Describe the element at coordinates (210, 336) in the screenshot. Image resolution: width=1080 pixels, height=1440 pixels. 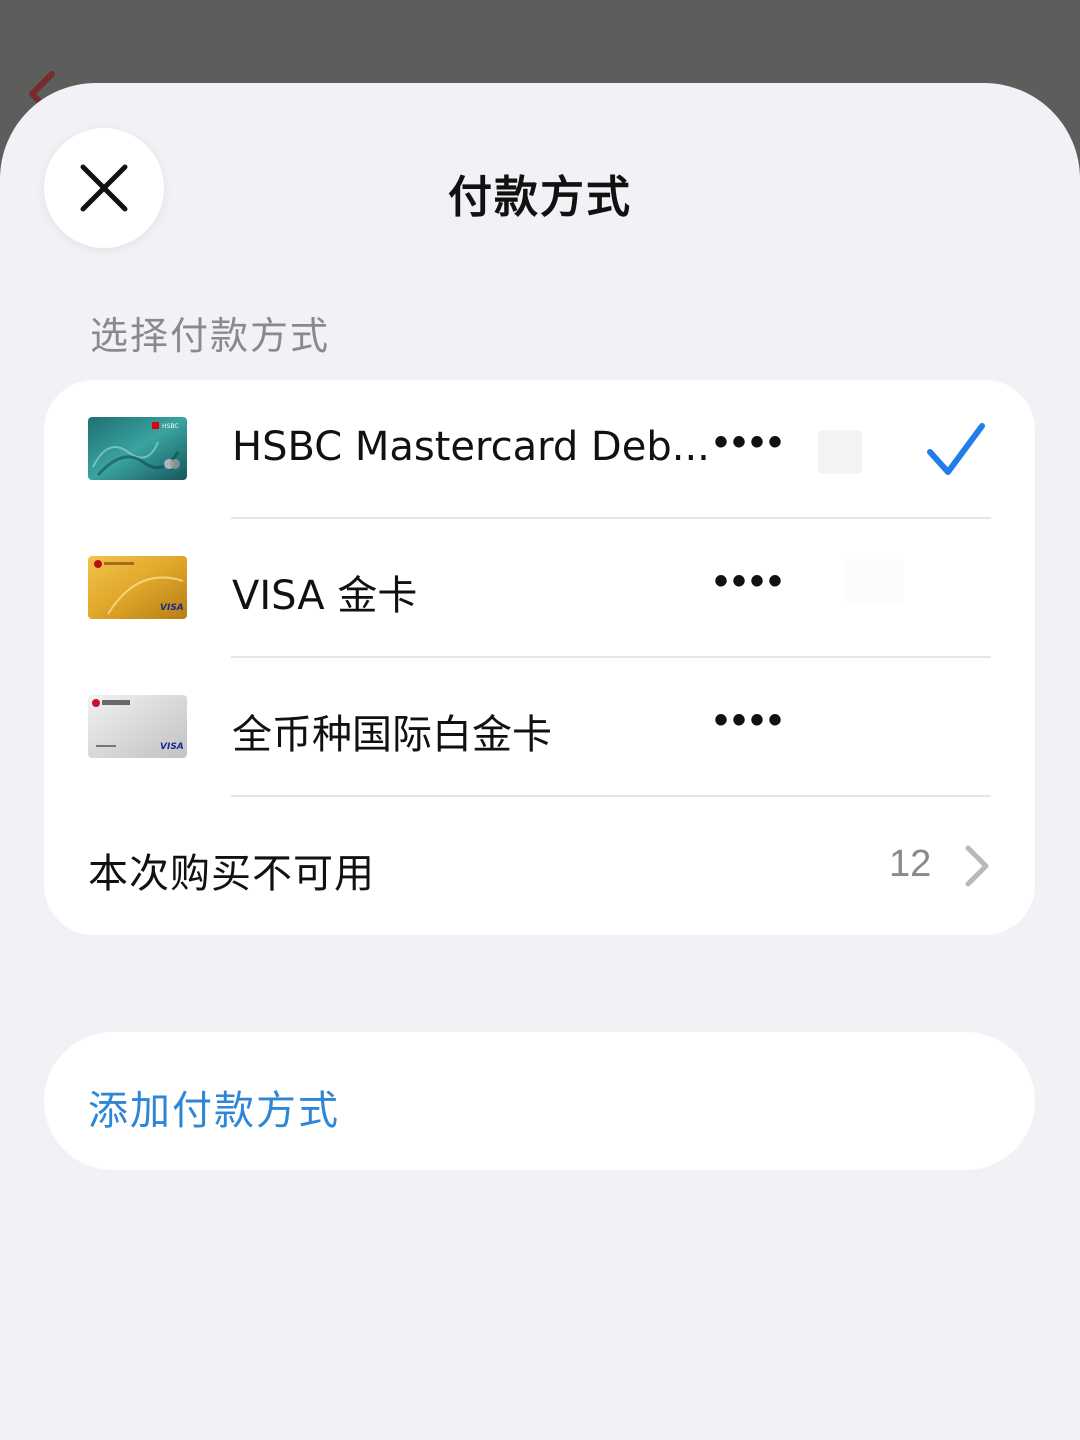
I see `section-label: 选择付款方式` at that location.